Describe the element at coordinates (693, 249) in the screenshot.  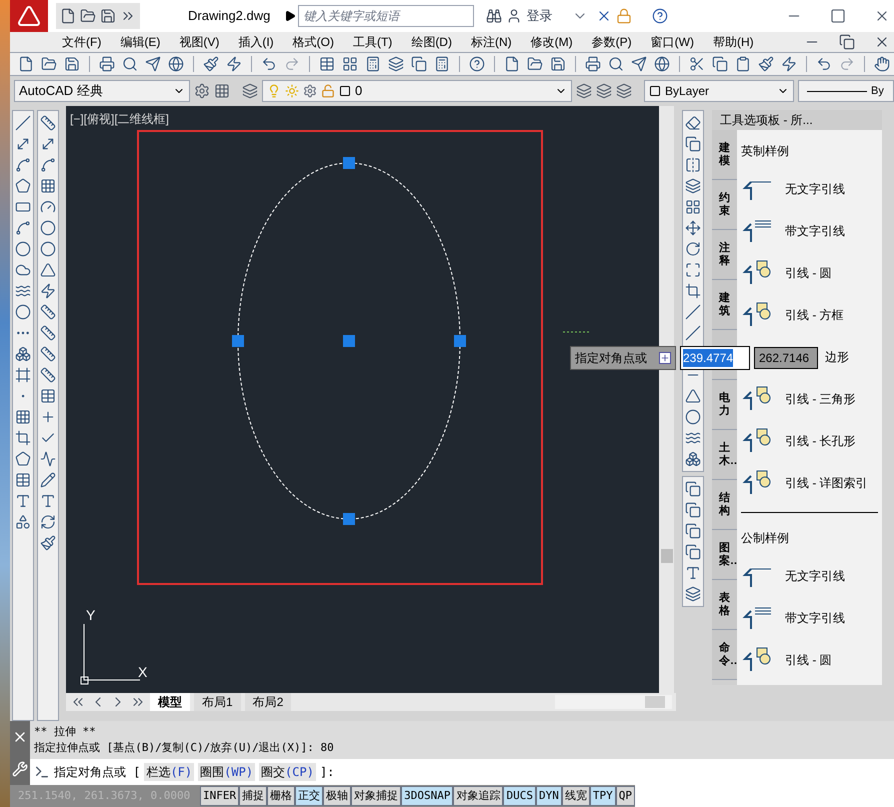
I see `rotate-icon` at that location.